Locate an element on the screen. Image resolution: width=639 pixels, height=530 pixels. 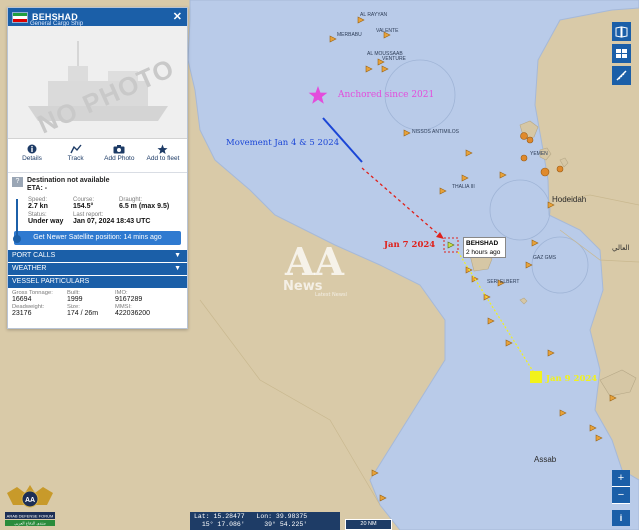
map-book-button is located at coordinates (621, 31).